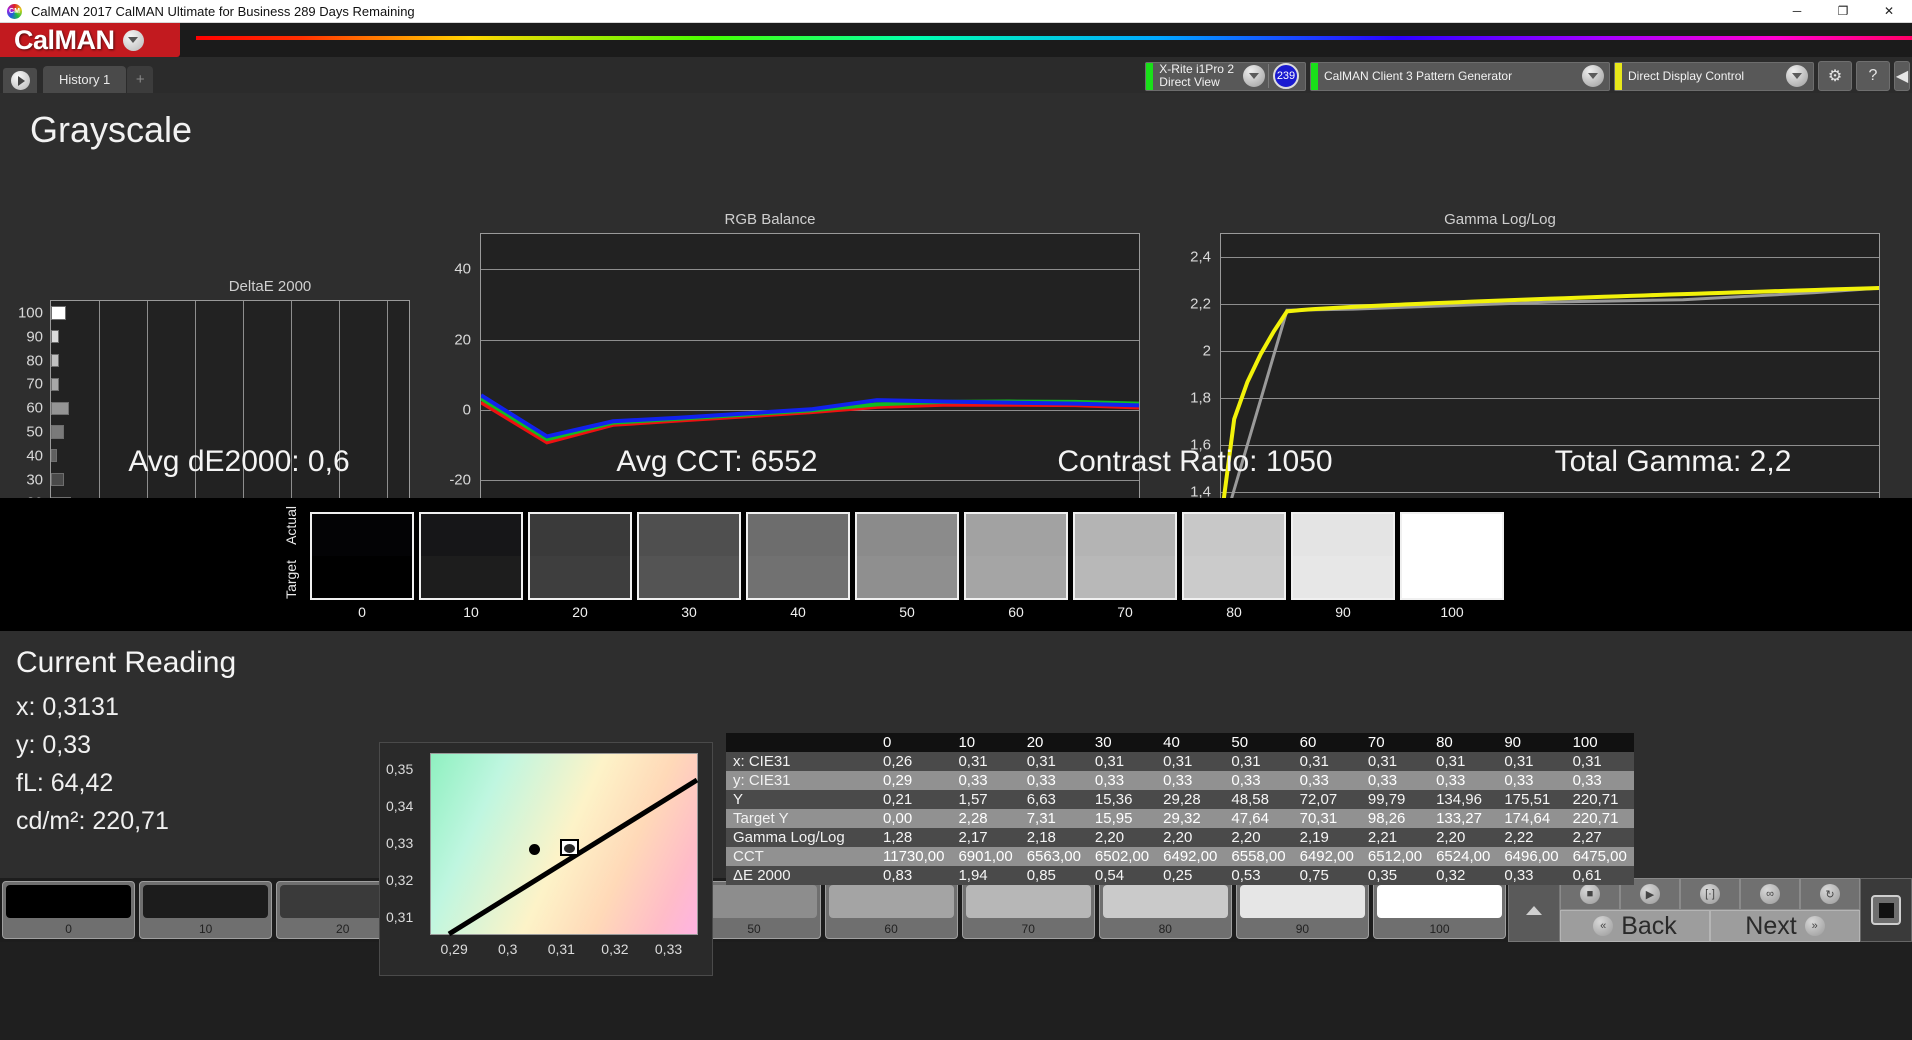  What do you see at coordinates (1686, 75) in the screenshot?
I see `device-display-control-label: Direct Display Control` at bounding box center [1686, 75].